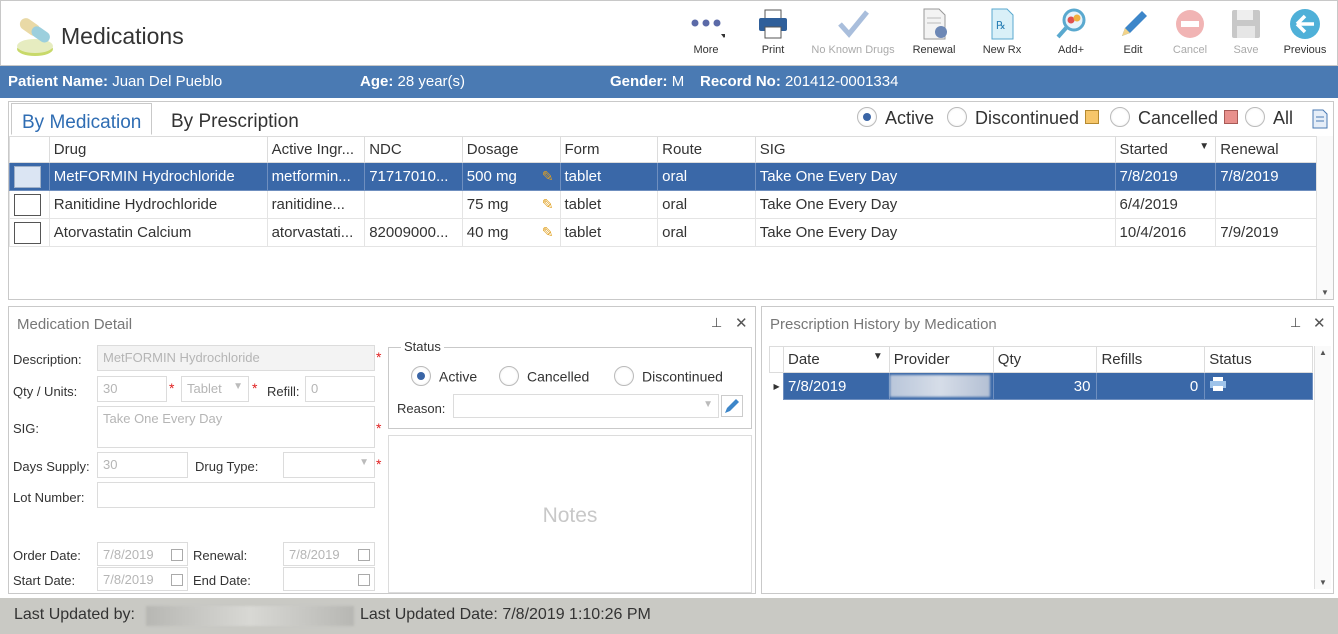  I want to click on more-dots-icon, so click(706, 24).